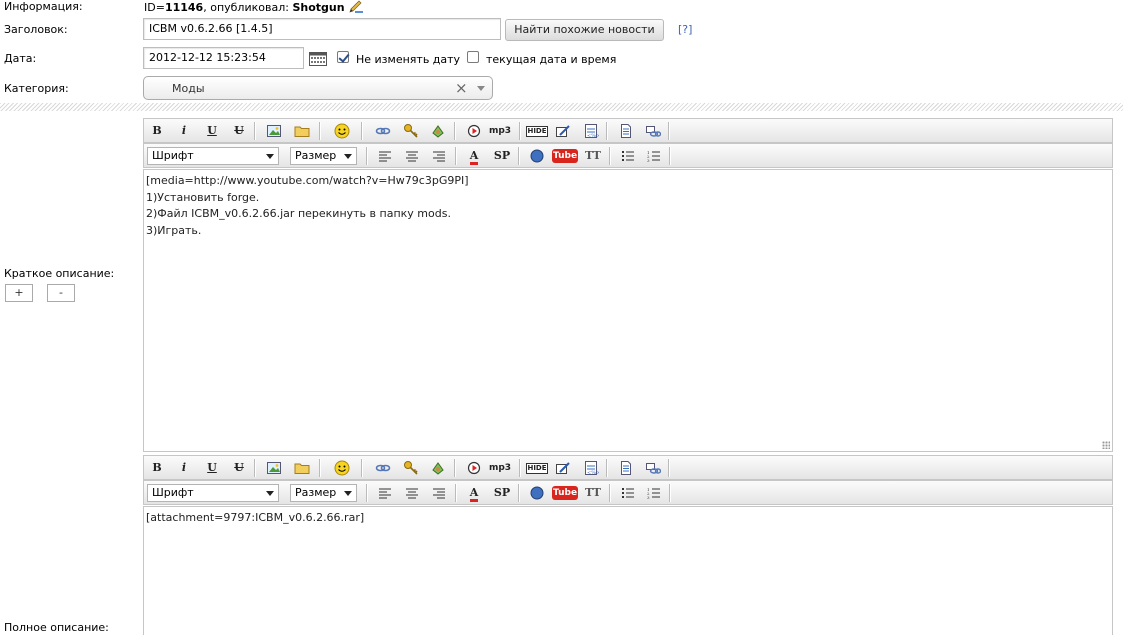 This screenshot has height=635, width=1123. Describe the element at coordinates (1106, 445) in the screenshot. I see `resize-handle` at that location.